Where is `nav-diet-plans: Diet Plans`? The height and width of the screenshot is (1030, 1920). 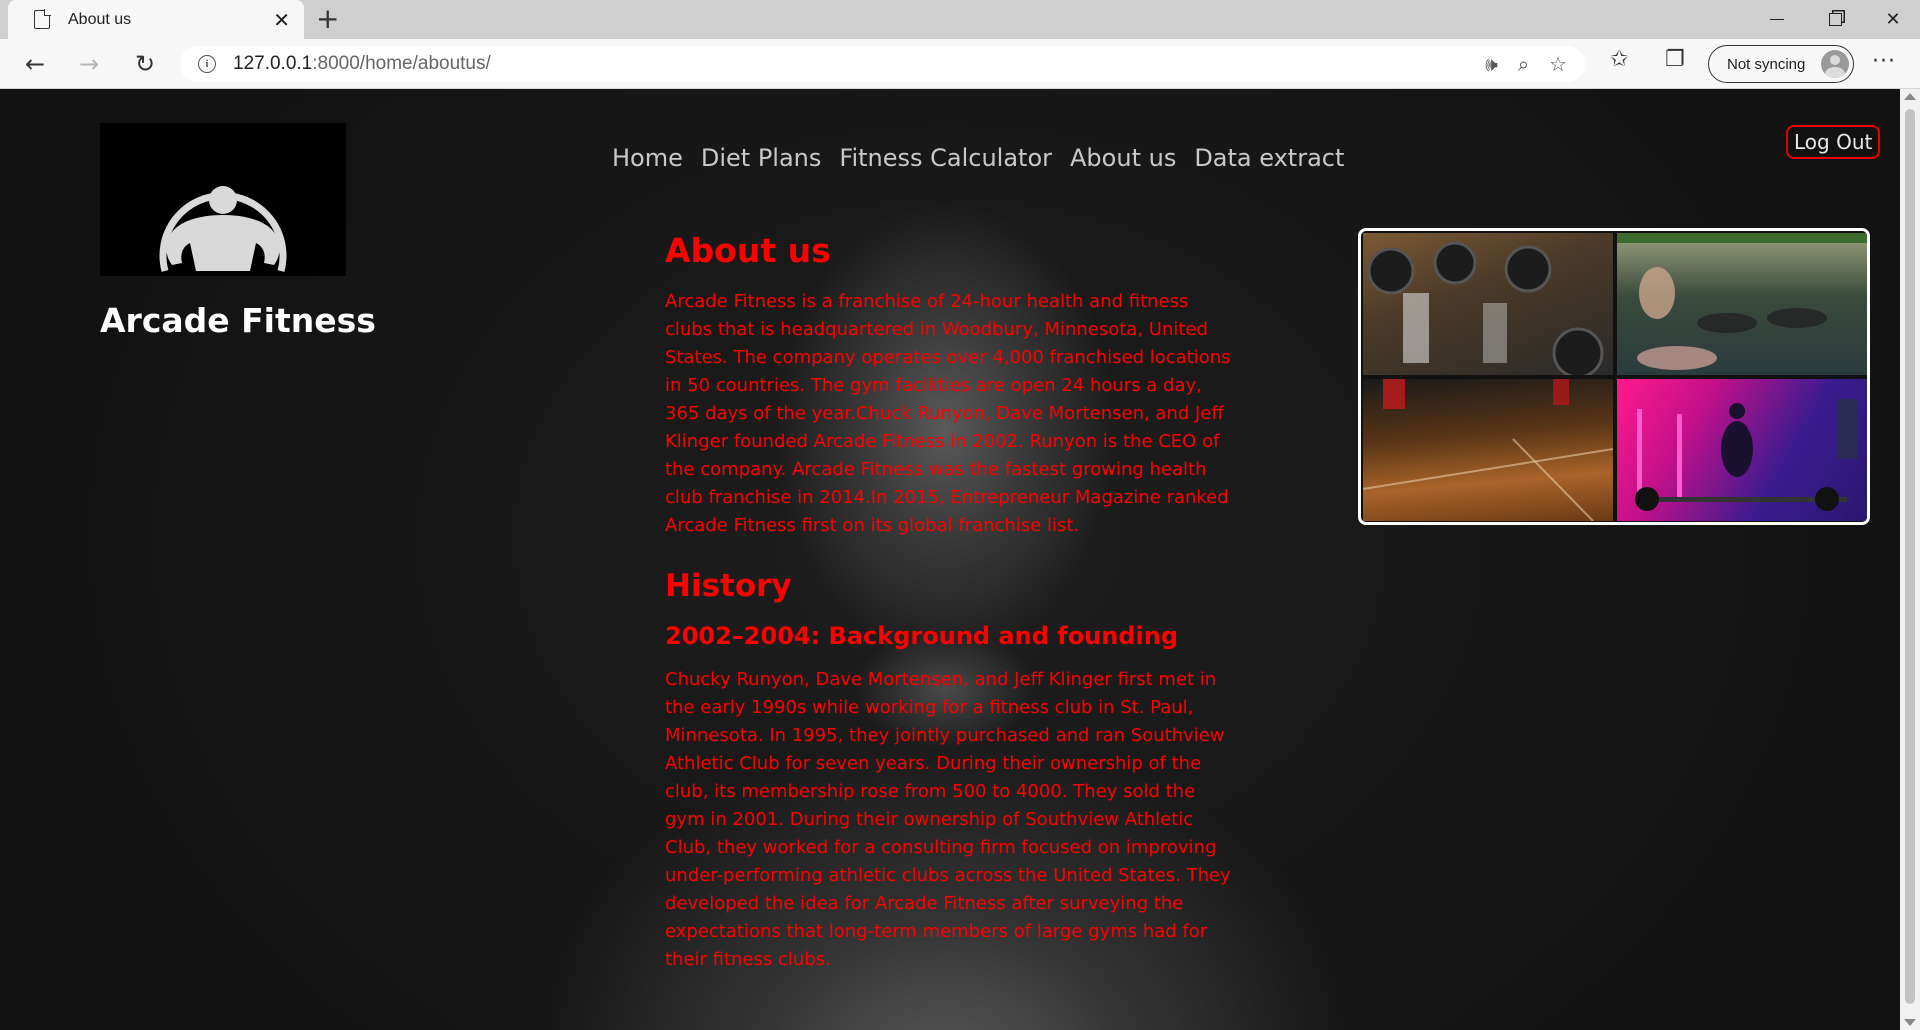
nav-diet-plans: Diet Plans is located at coordinates (761, 158).